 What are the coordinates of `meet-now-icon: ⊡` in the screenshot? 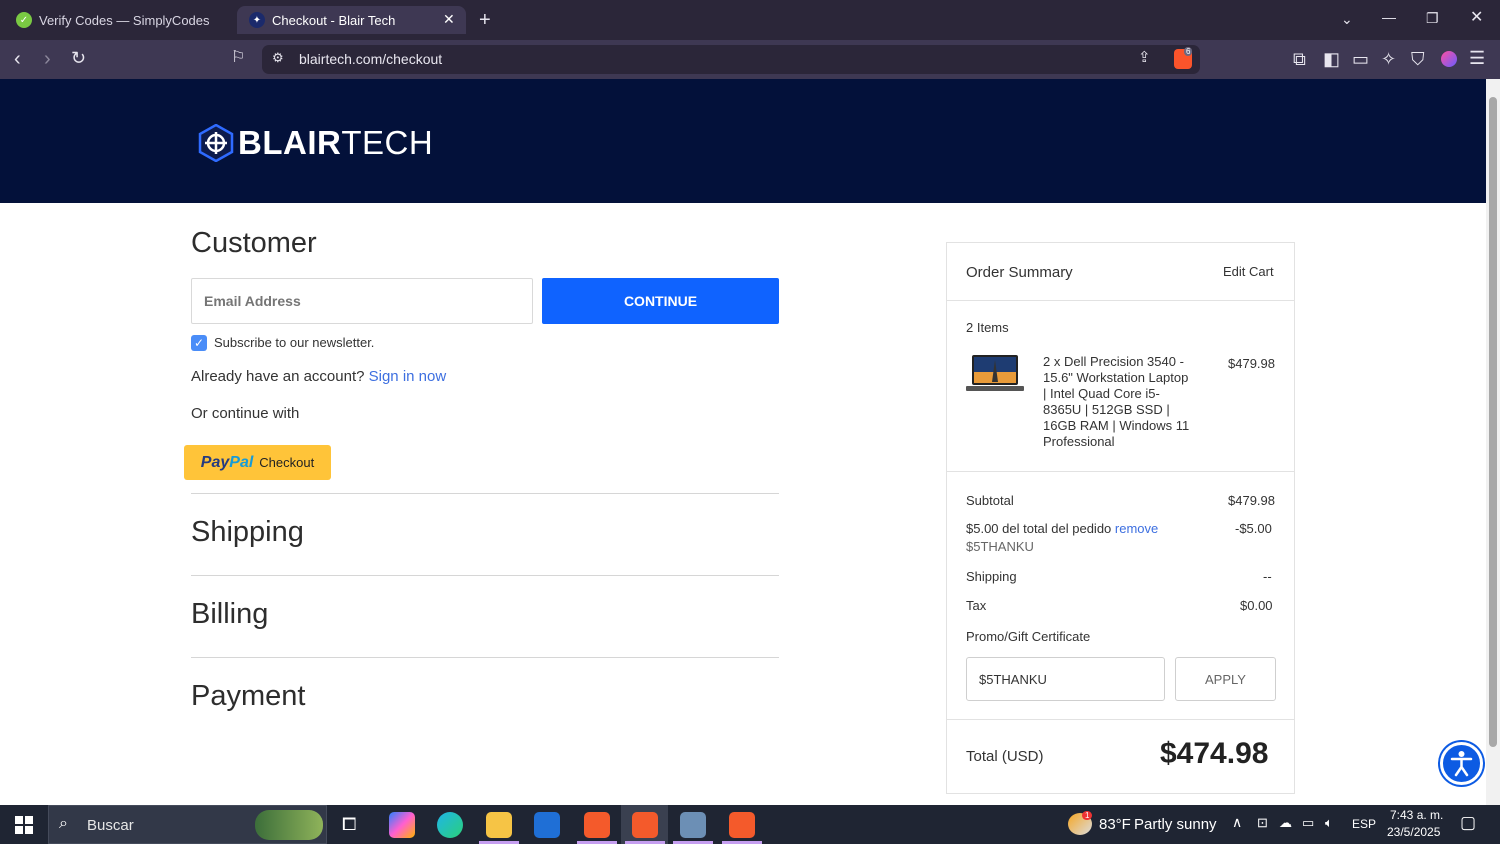 It's located at (1262, 823).